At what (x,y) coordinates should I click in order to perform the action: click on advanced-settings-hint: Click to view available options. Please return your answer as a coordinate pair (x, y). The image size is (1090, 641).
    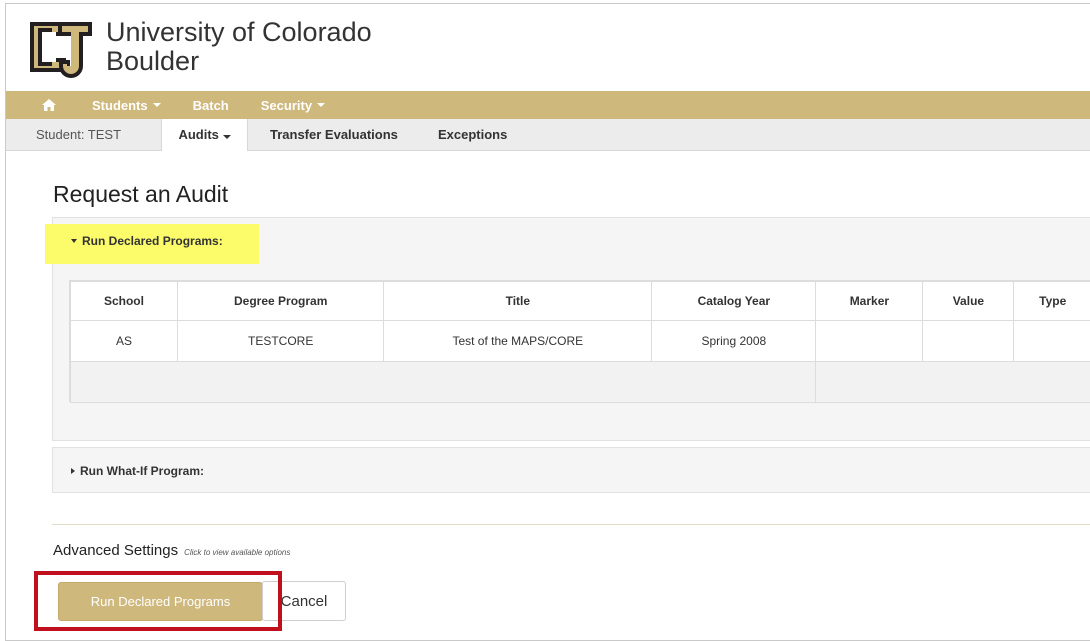
    Looking at the image, I should click on (237, 552).